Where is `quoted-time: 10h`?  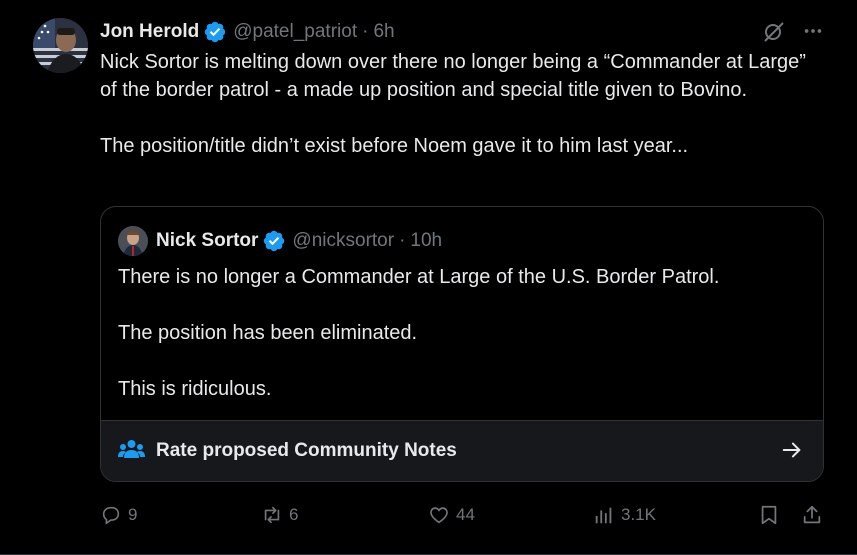
quoted-time: 10h is located at coordinates (426, 240).